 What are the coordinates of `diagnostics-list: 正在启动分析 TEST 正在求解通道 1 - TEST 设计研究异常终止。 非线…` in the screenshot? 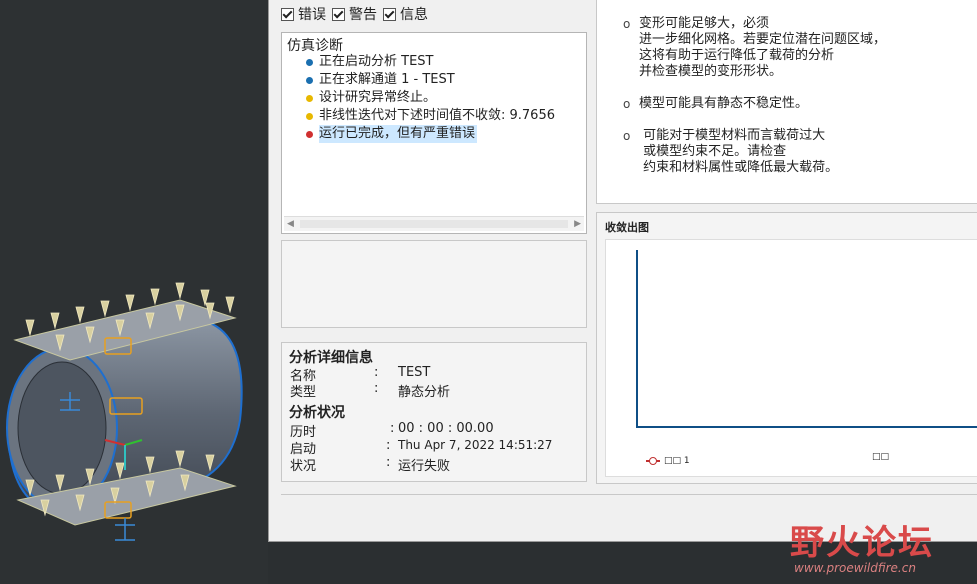 It's located at (446, 98).